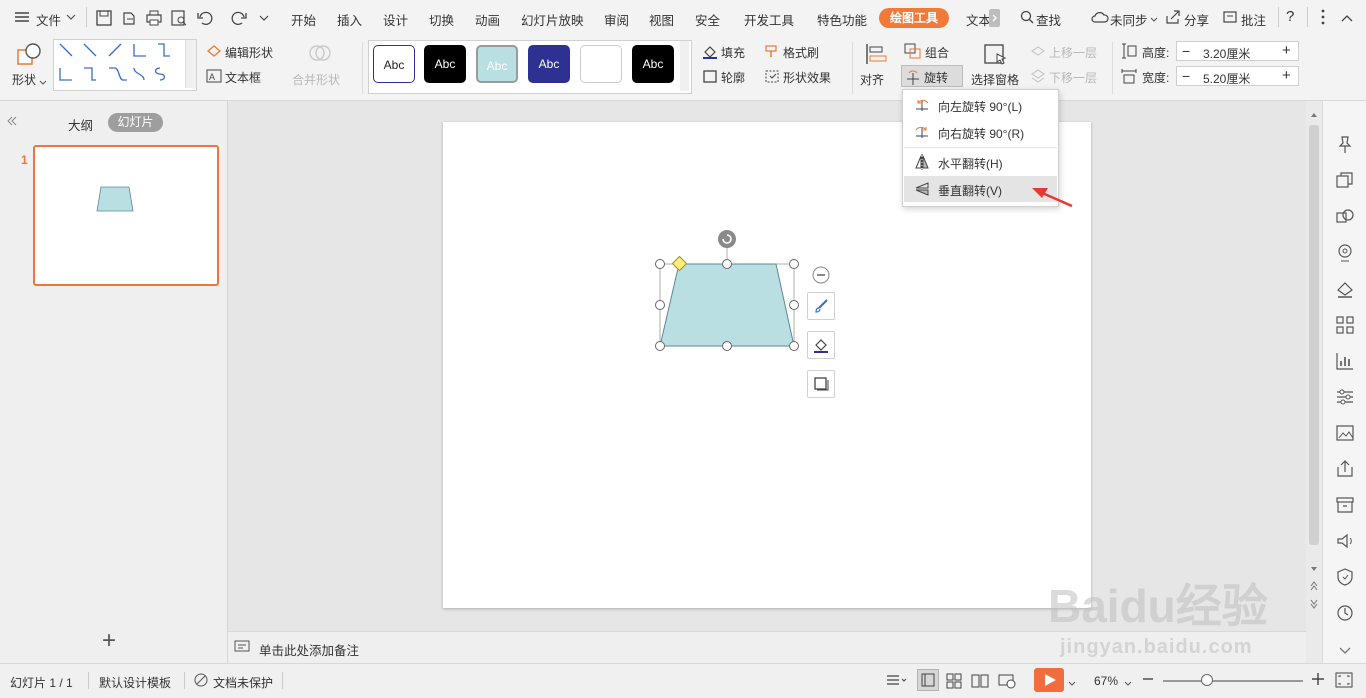  What do you see at coordinates (653, 64) in the screenshot?
I see `style-sample-6: Abc` at bounding box center [653, 64].